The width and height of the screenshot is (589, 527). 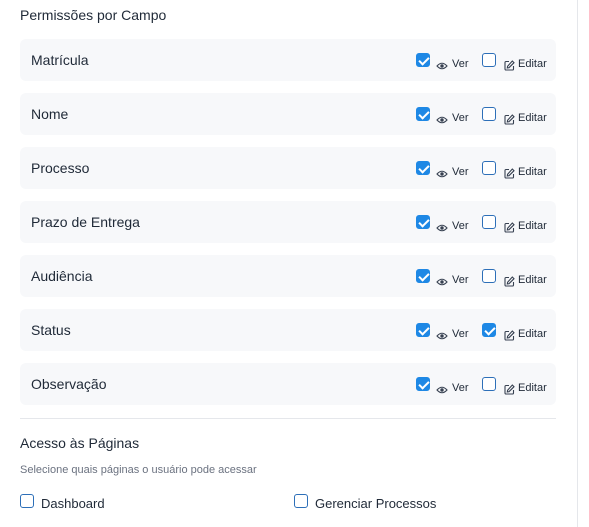 I want to click on panel-right-edge, so click(x=577, y=263).